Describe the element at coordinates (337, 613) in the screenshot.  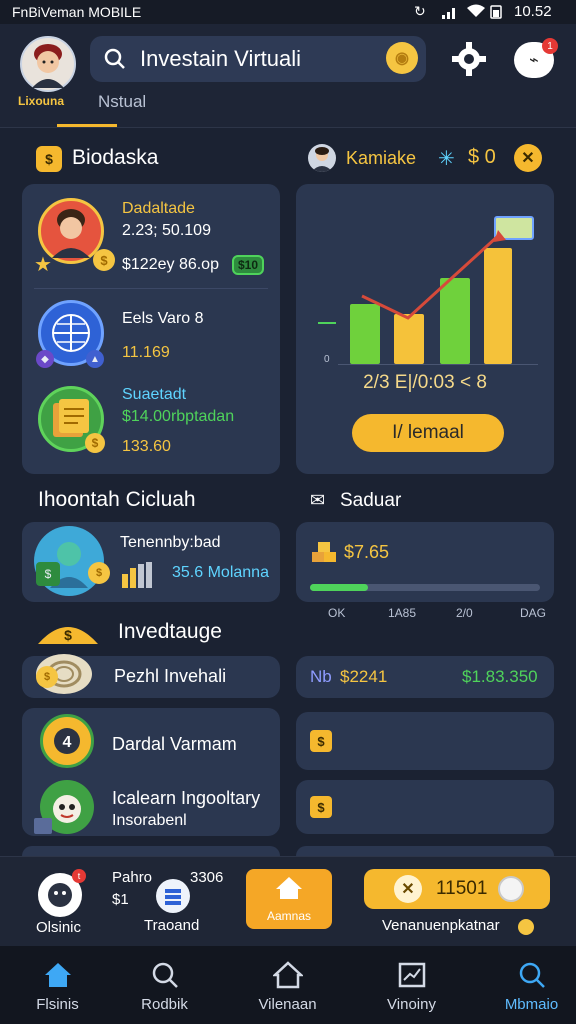
I see `axis-label: OK` at that location.